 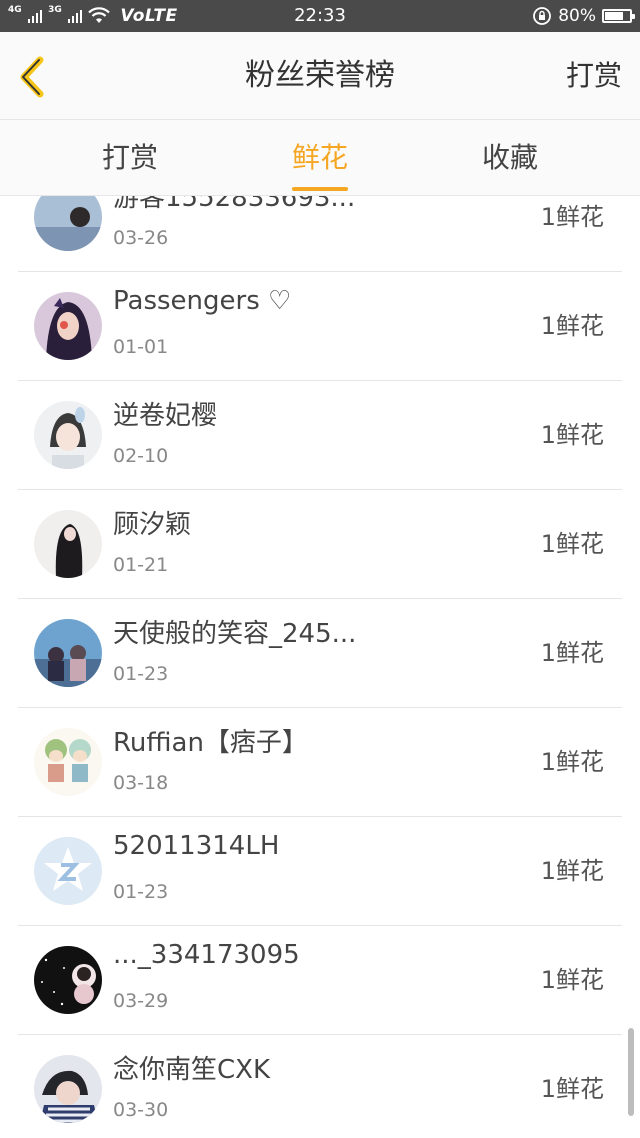 I want to click on fan-date: 01-01, so click(x=141, y=347).